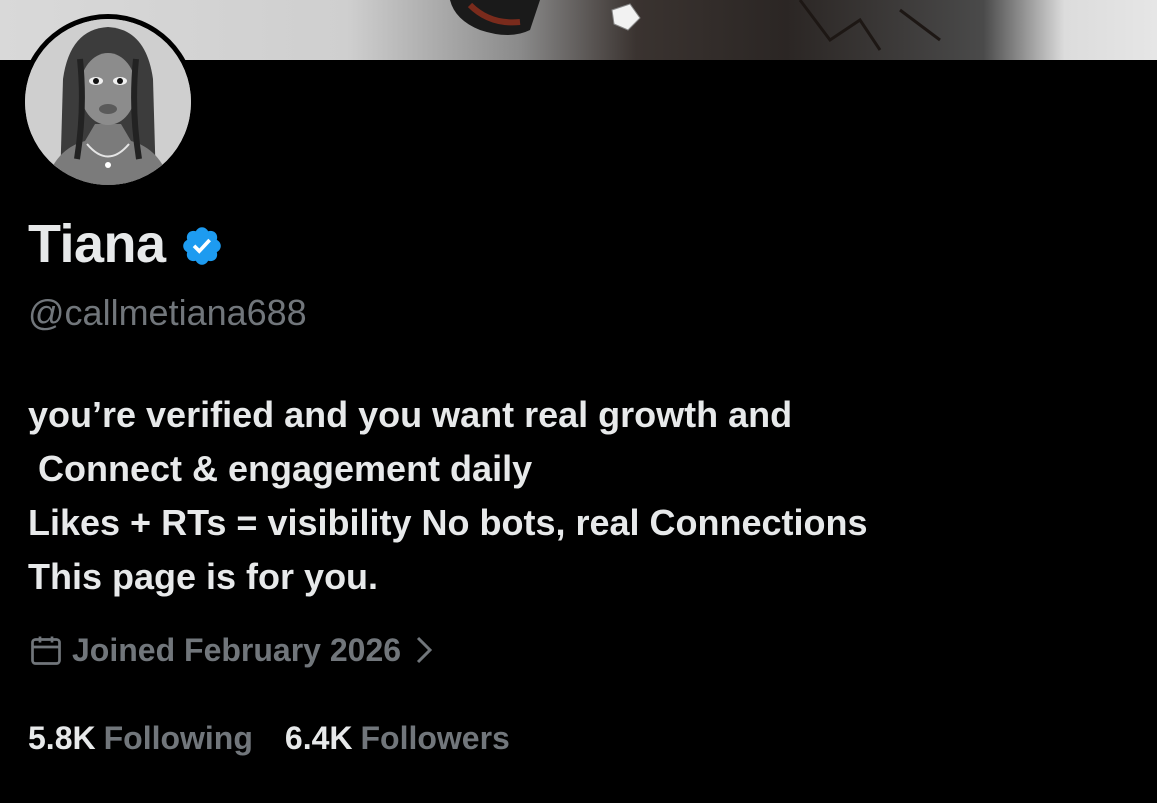 This screenshot has height=803, width=1157. I want to click on following-label: Following, so click(178, 737).